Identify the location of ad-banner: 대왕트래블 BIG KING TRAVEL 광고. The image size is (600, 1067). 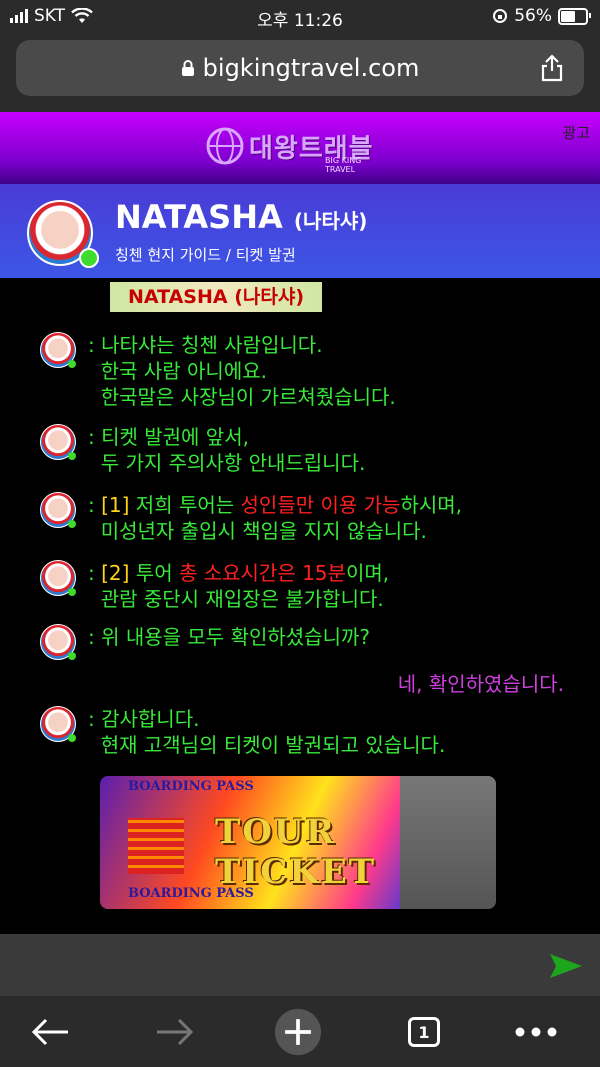
(300, 148).